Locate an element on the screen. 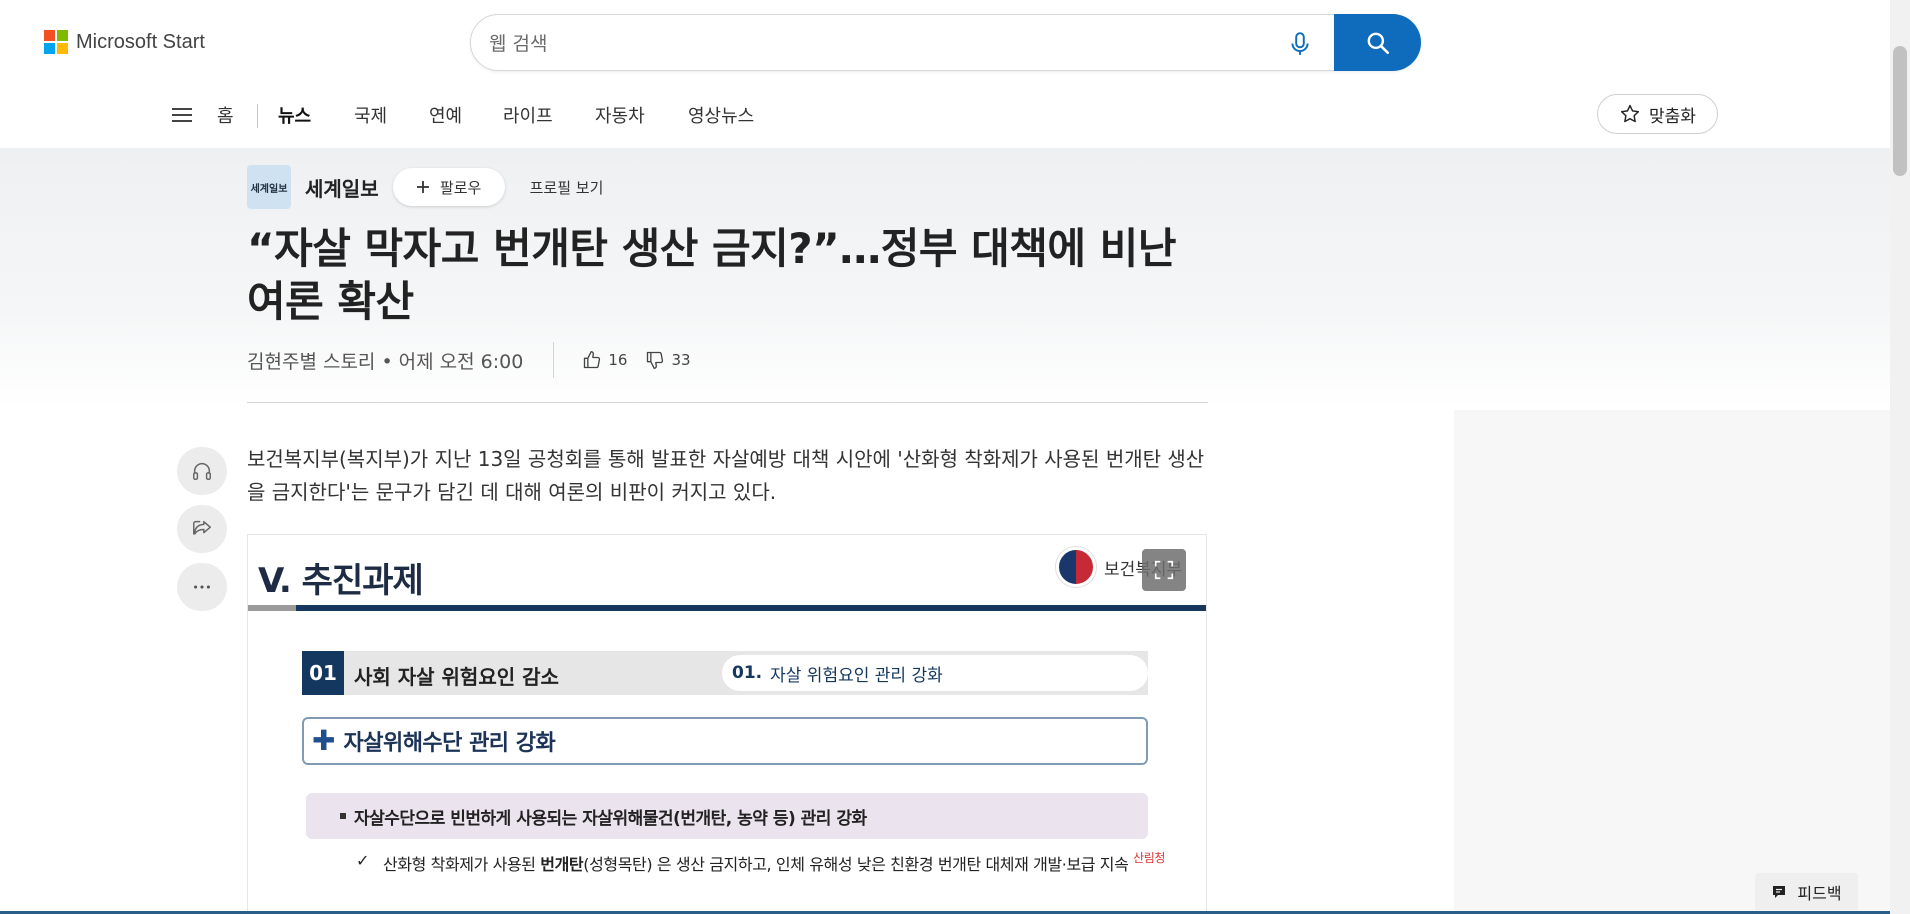 This screenshot has width=1910, height=914. bullet-text: 자살수단으로 빈번하게 사용되는 자살위해물건(번개탄, 농약 등) 관리 강화 is located at coordinates (610, 818).